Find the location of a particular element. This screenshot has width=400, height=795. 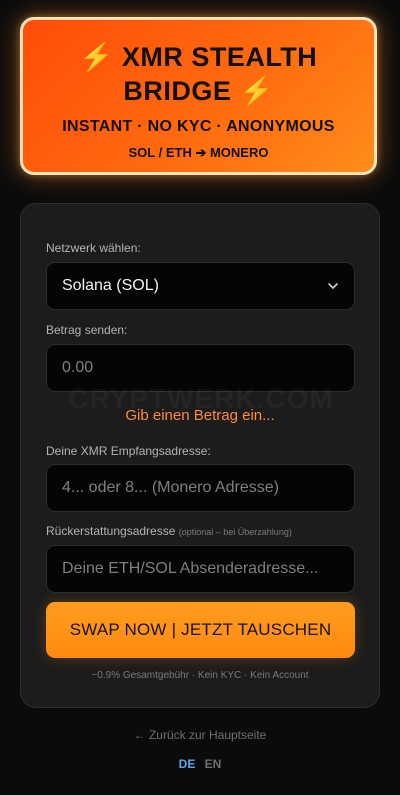

hero-title-line1: XMR STEALTH is located at coordinates (219, 57).